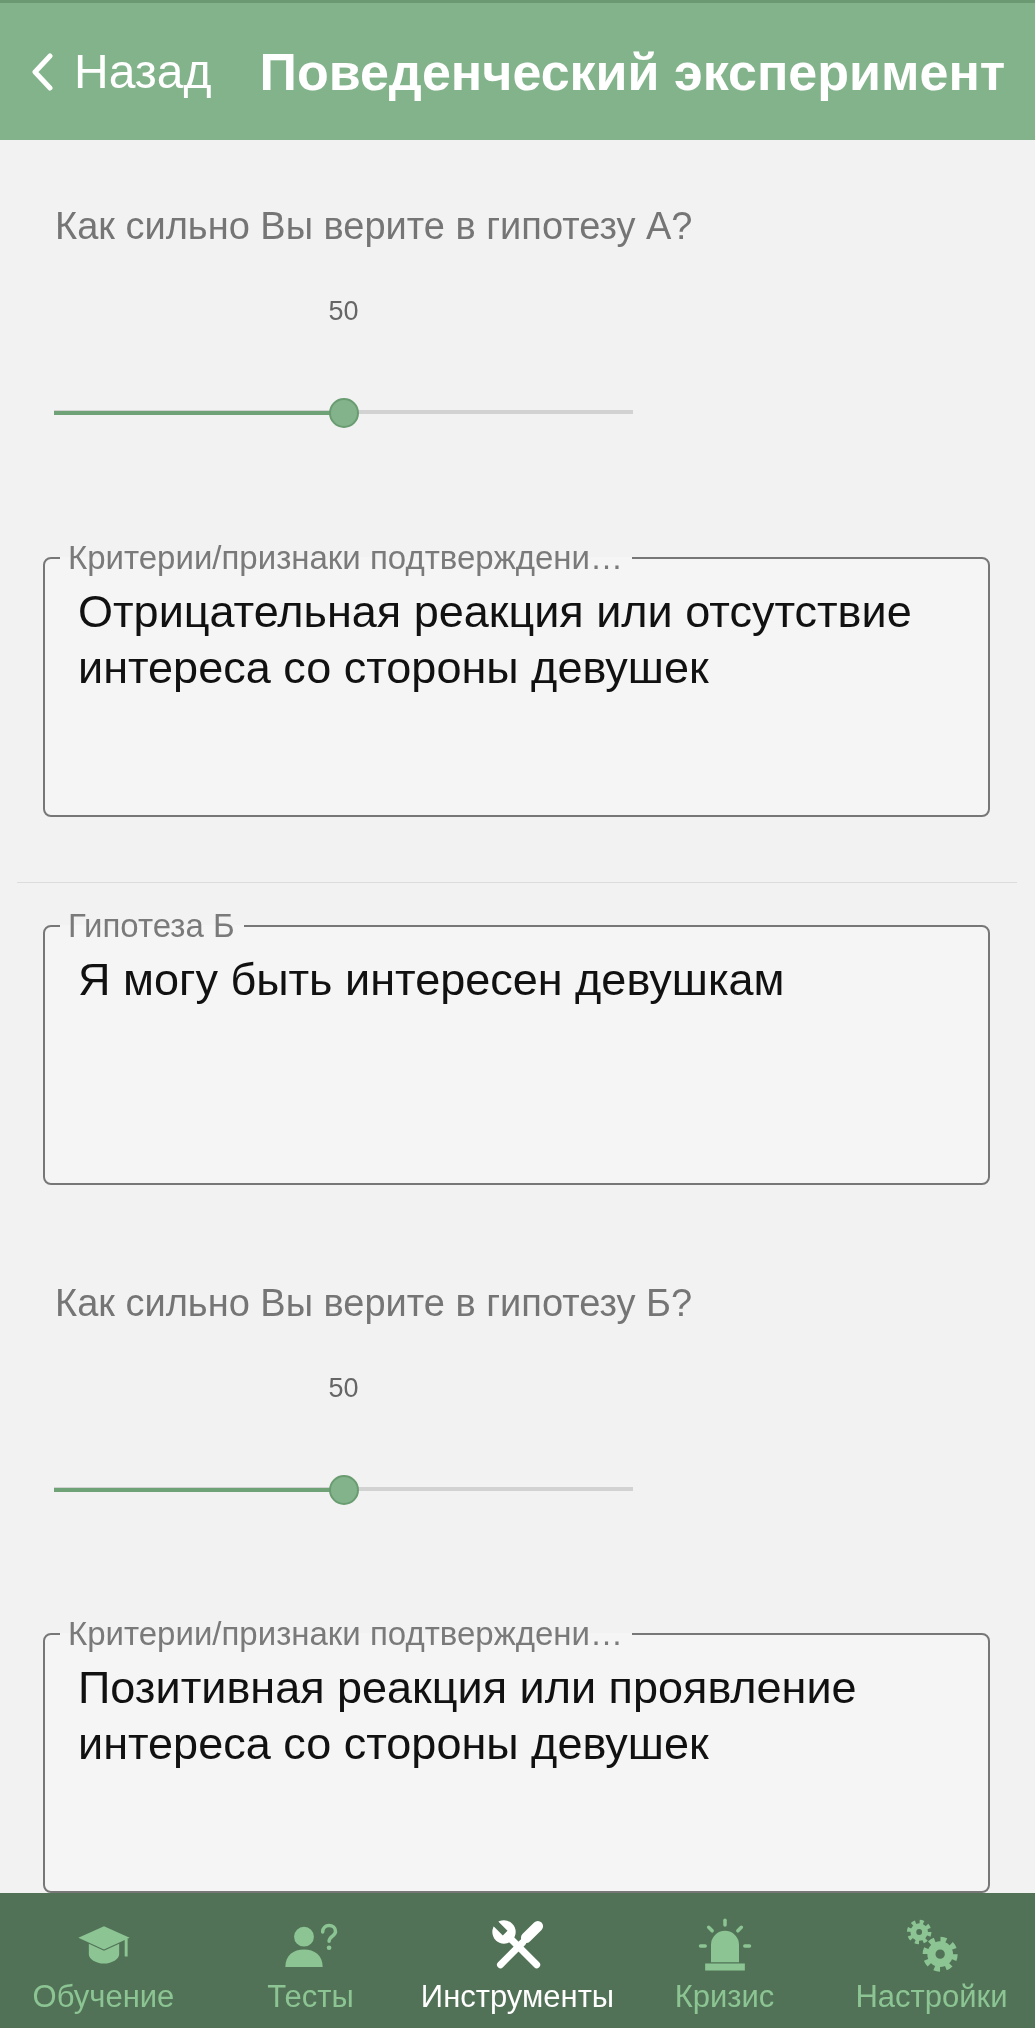 This screenshot has height=2028, width=1035. What do you see at coordinates (103, 1960) in the screenshot?
I see `nav-tab: Обучение` at bounding box center [103, 1960].